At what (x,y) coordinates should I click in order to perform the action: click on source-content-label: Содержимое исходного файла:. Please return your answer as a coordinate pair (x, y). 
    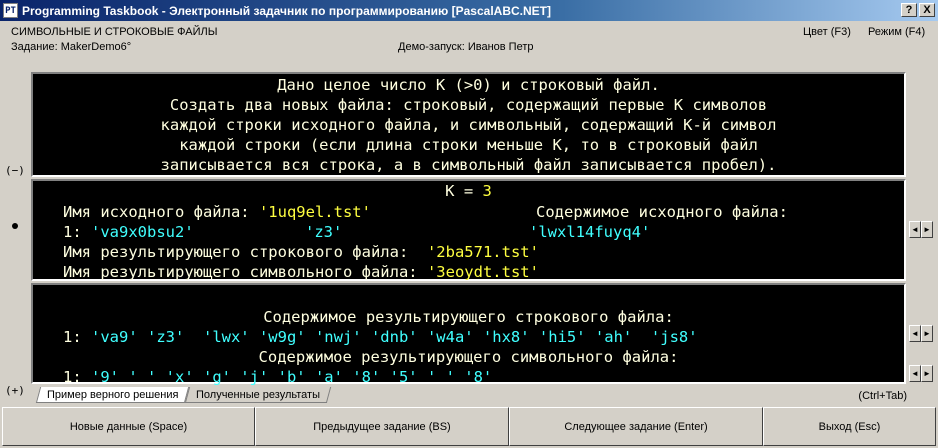
    Looking at the image, I should click on (662, 212).